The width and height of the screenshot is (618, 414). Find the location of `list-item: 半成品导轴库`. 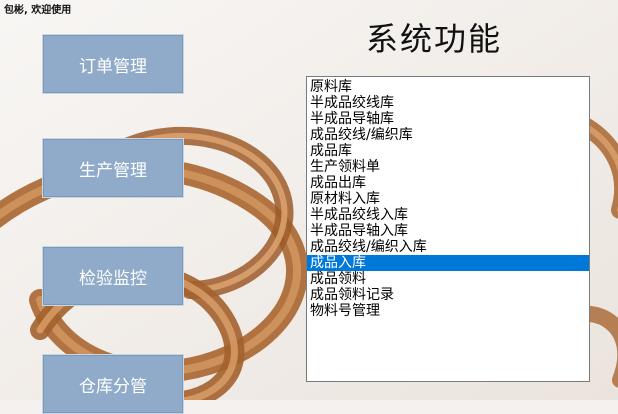

list-item: 半成品导轴库 is located at coordinates (448, 119).